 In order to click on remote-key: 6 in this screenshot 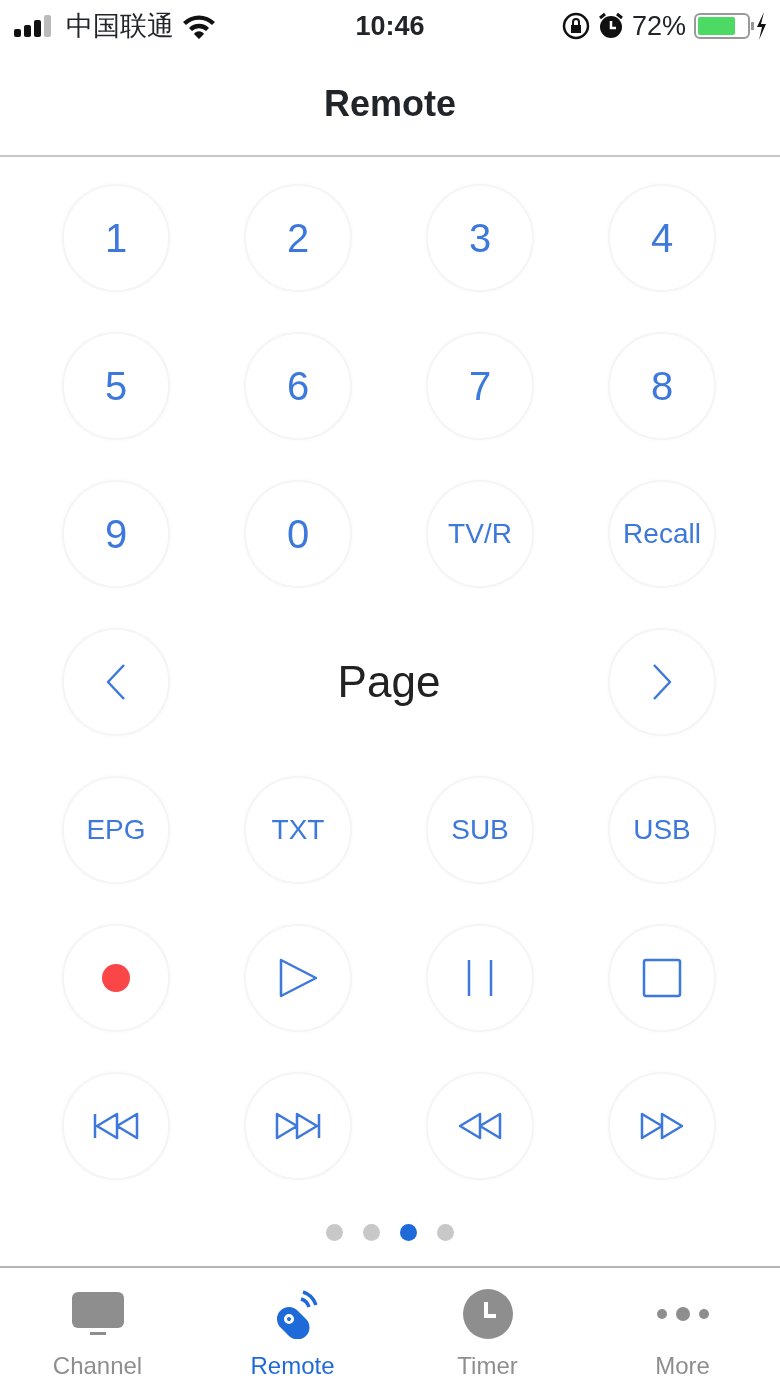, I will do `click(298, 386)`.